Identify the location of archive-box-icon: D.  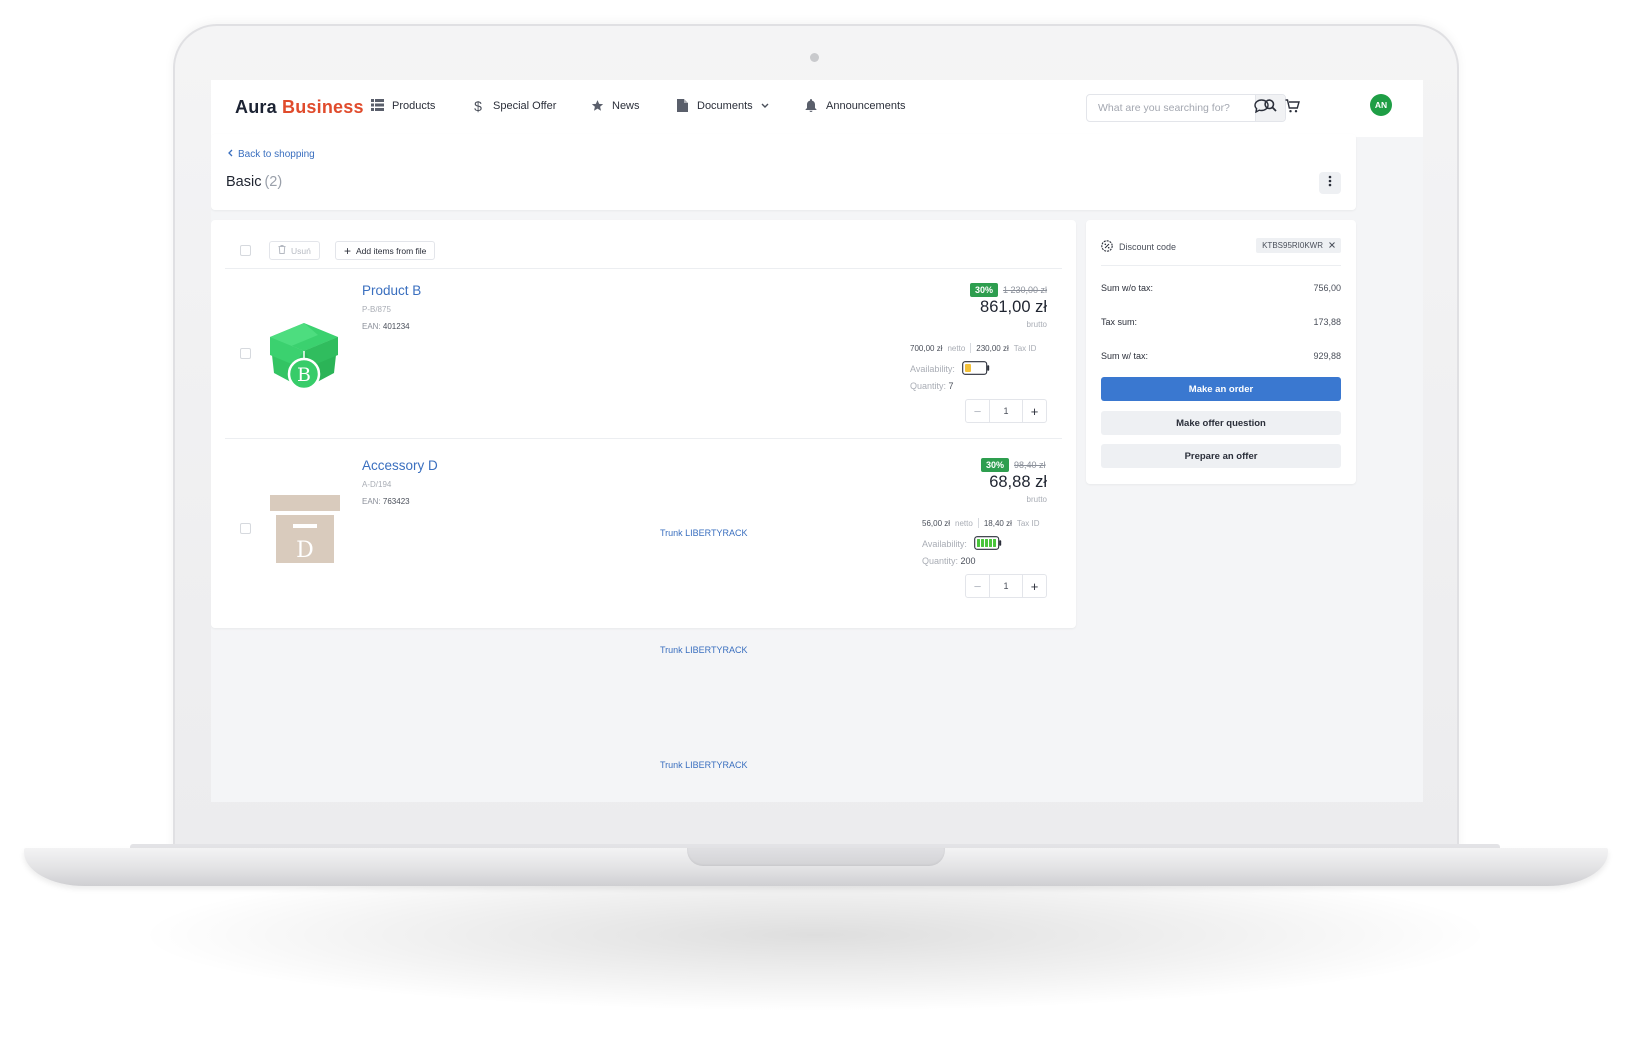
(305, 529).